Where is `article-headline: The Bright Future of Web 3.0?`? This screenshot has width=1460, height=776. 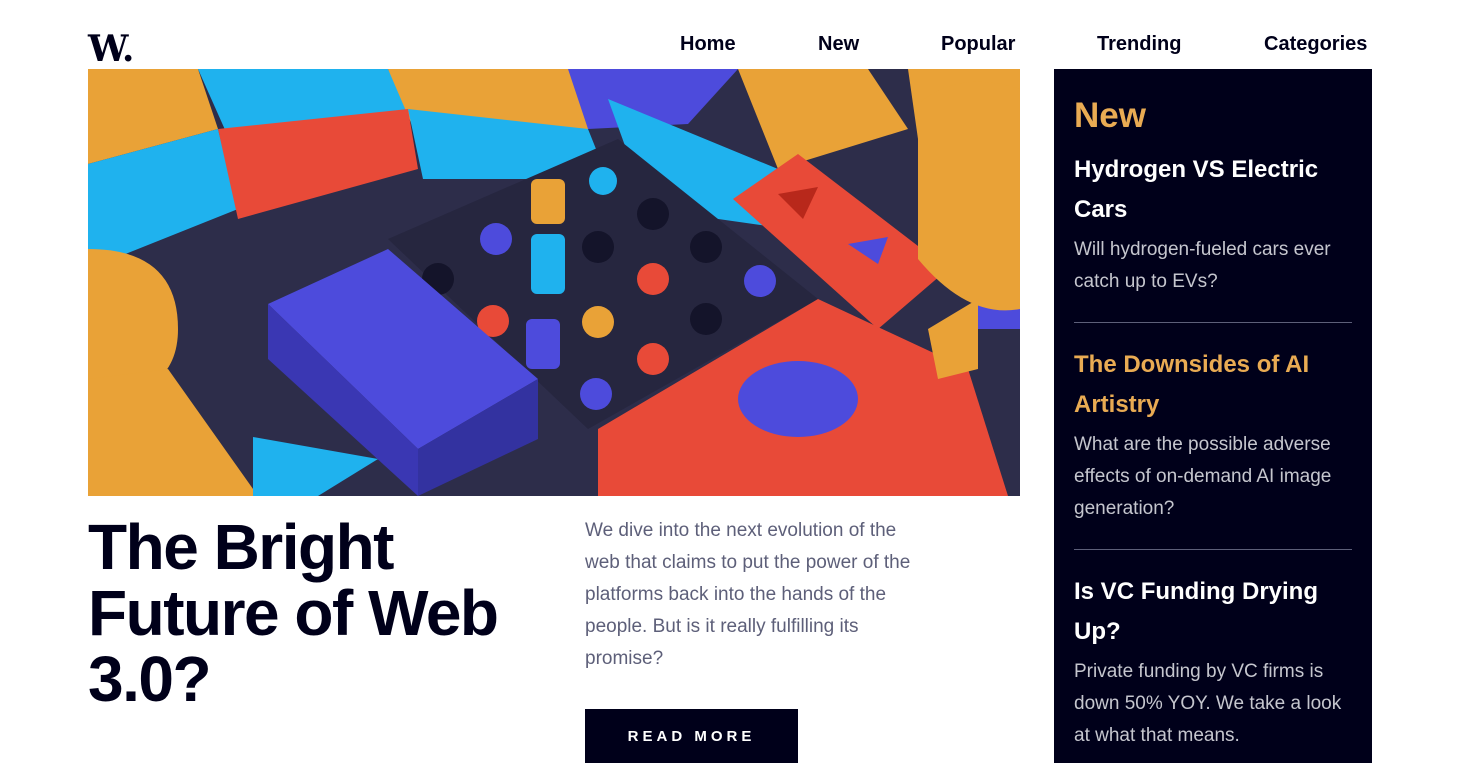
article-headline: The Bright Future of Web 3.0? is located at coordinates (293, 613).